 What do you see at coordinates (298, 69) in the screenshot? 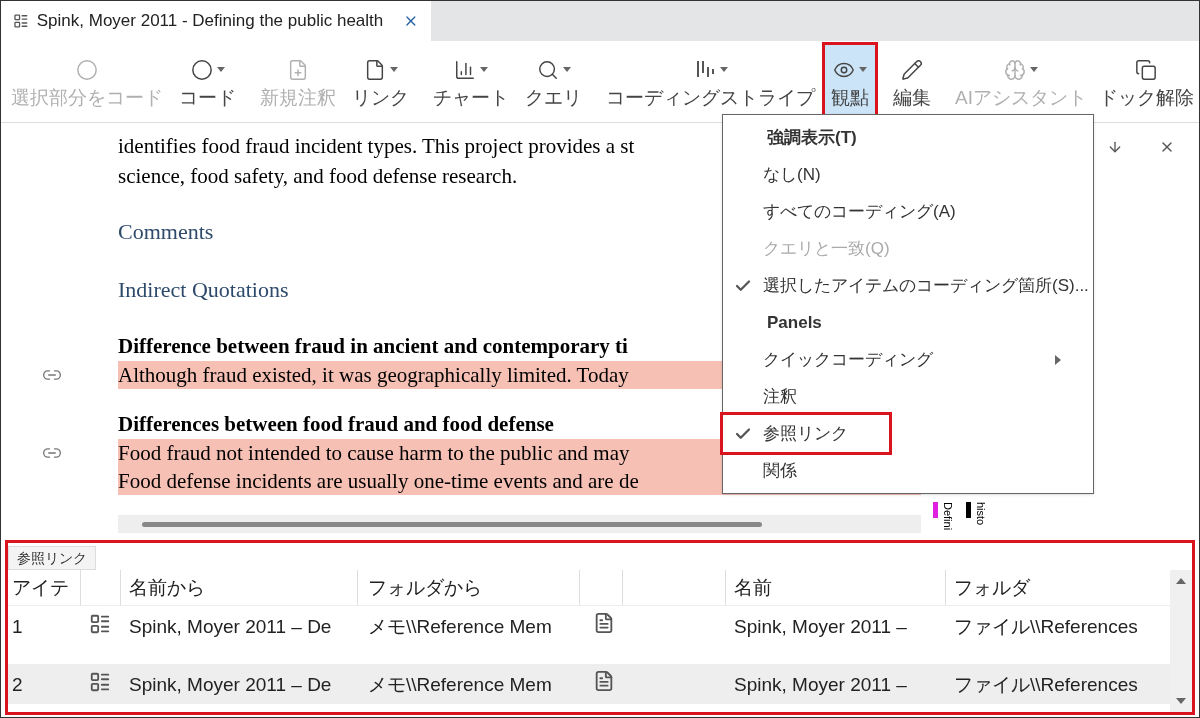
I see `new-document-icon` at bounding box center [298, 69].